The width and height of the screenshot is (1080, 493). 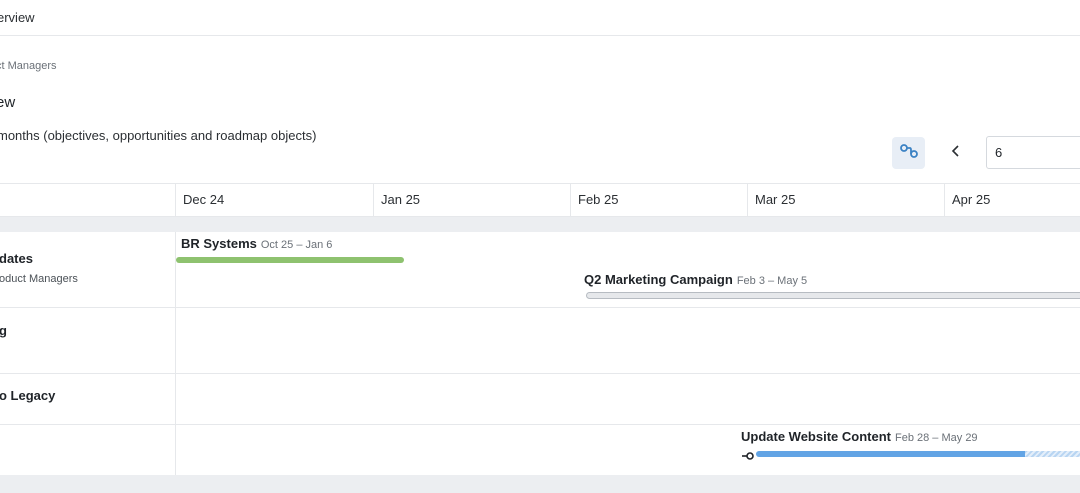 I want to click on link-dependencies-icon, so click(x=909, y=153).